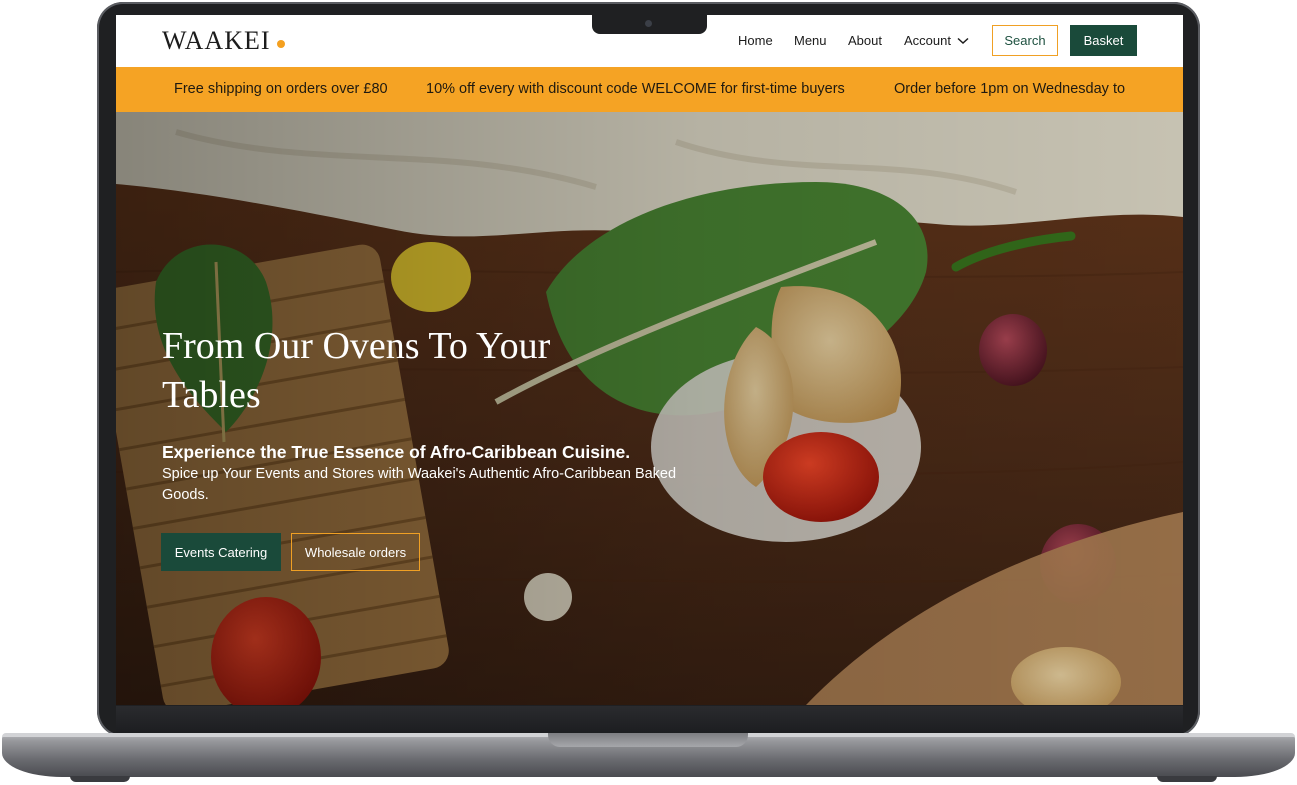 The image size is (1297, 785). What do you see at coordinates (927, 40) in the screenshot?
I see `nav-account-label: Account` at bounding box center [927, 40].